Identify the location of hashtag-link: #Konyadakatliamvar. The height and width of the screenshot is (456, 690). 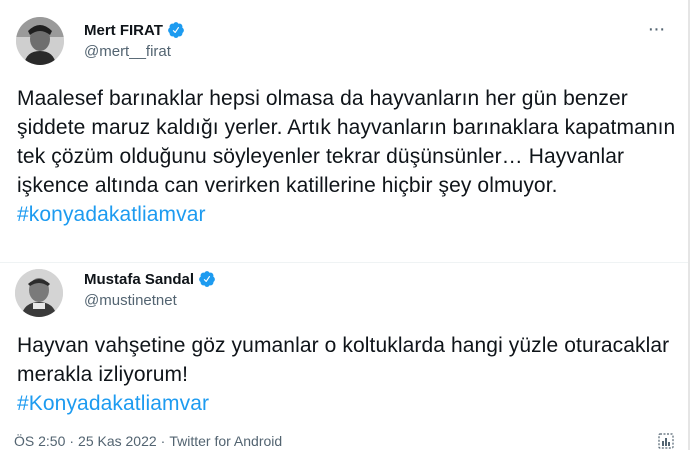
(113, 403).